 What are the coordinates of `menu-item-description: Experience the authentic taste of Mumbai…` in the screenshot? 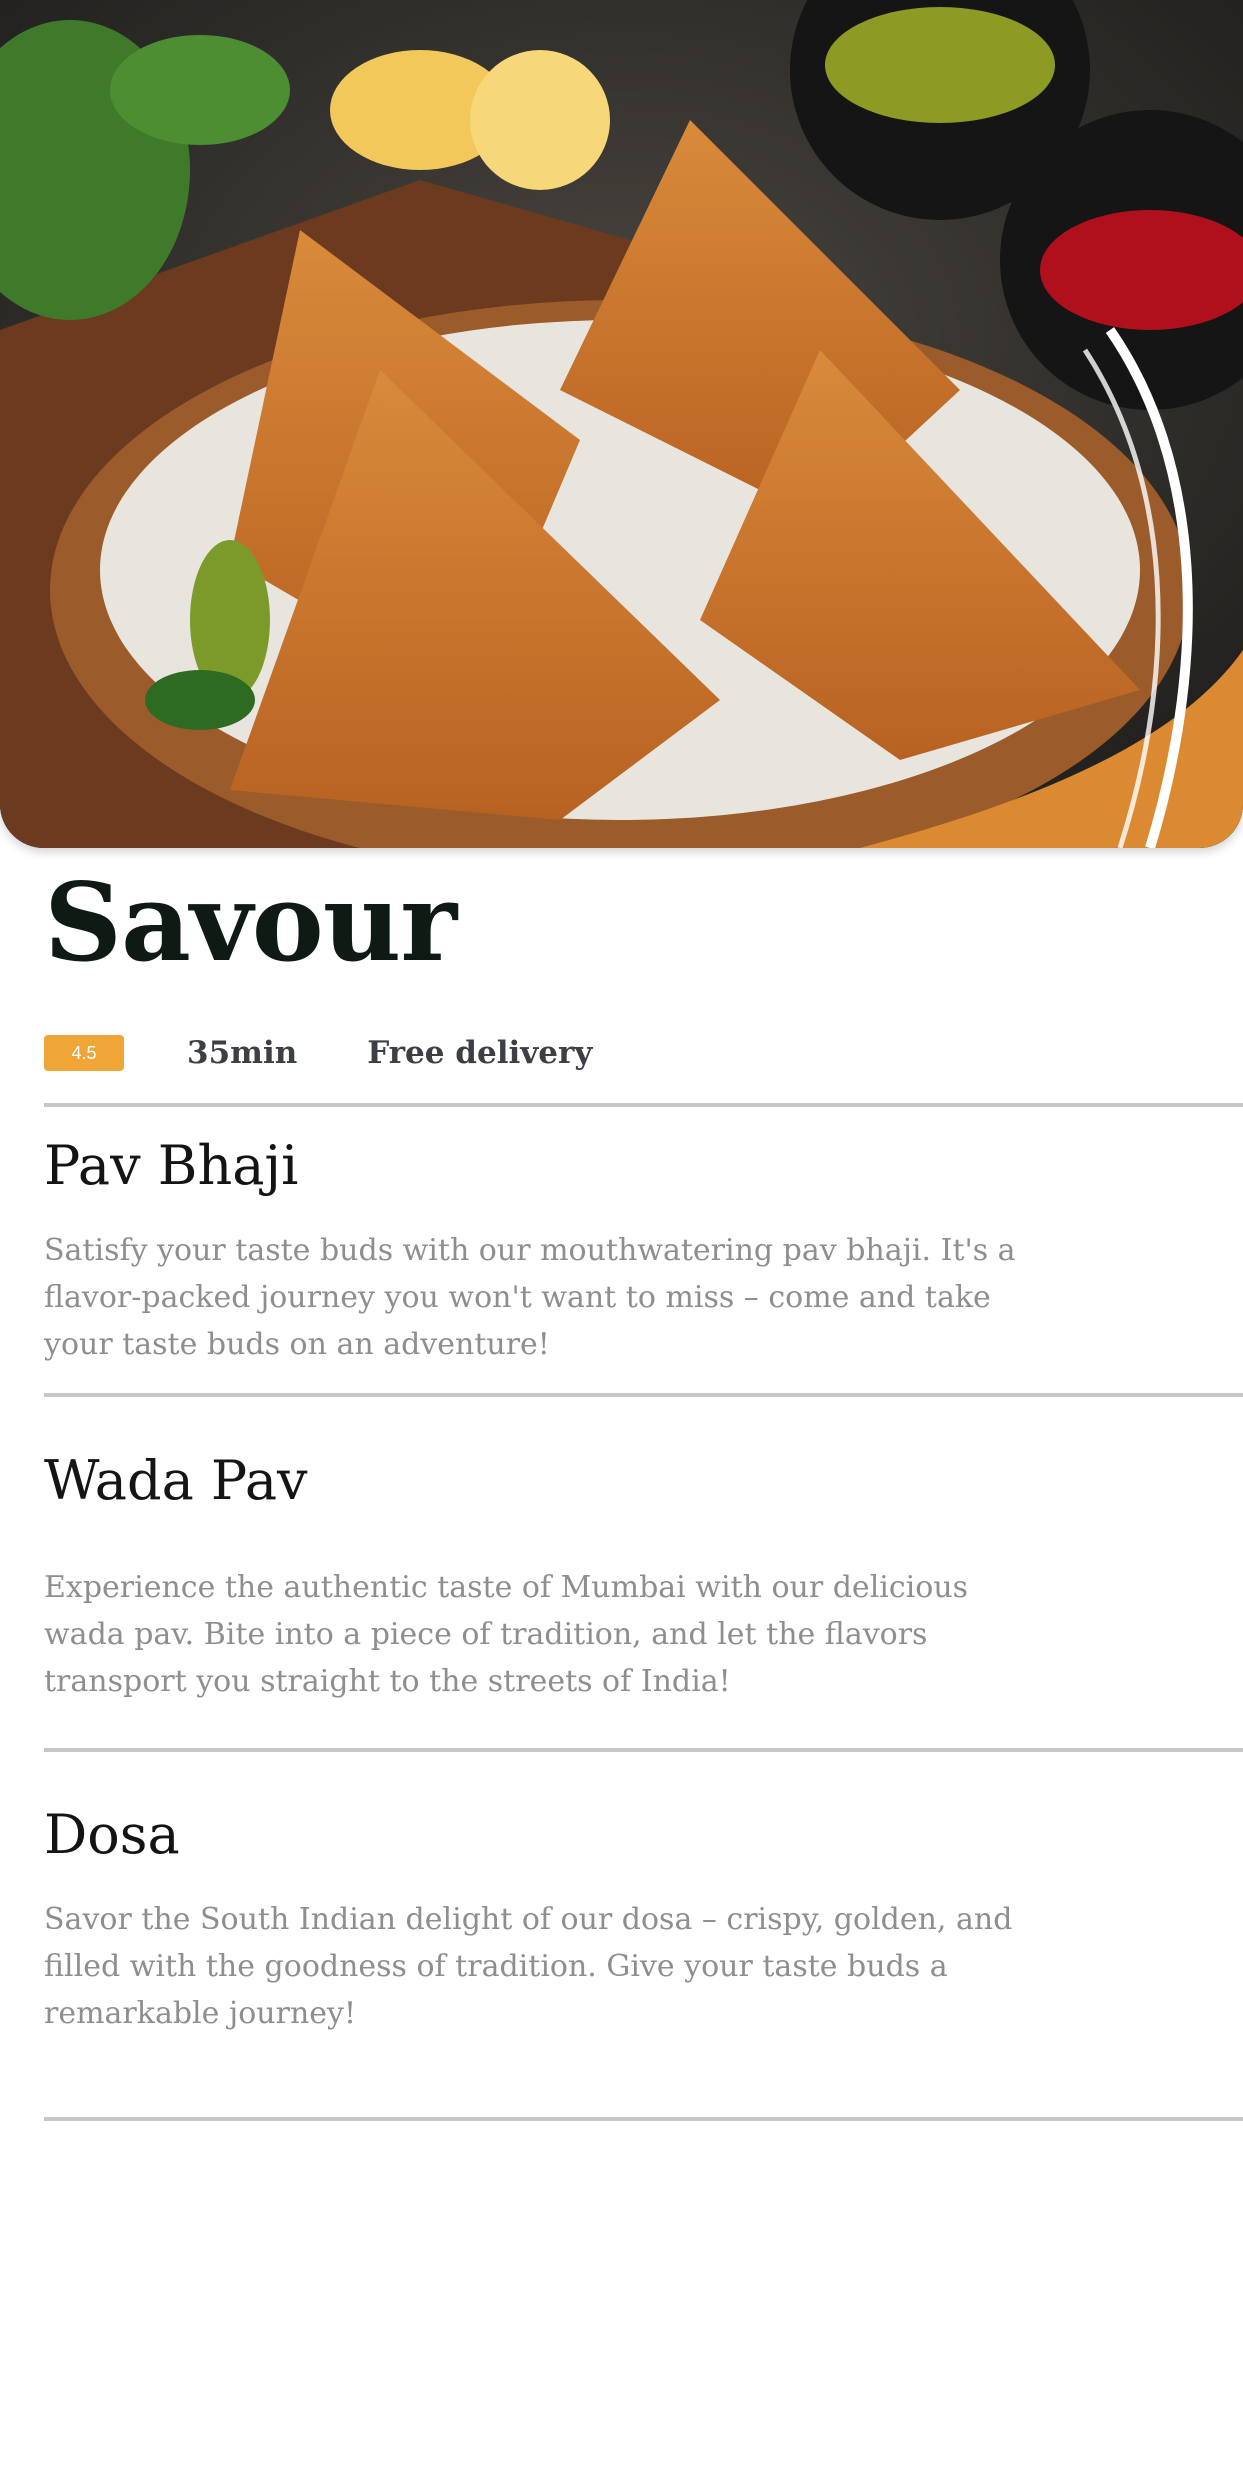 It's located at (506, 1634).